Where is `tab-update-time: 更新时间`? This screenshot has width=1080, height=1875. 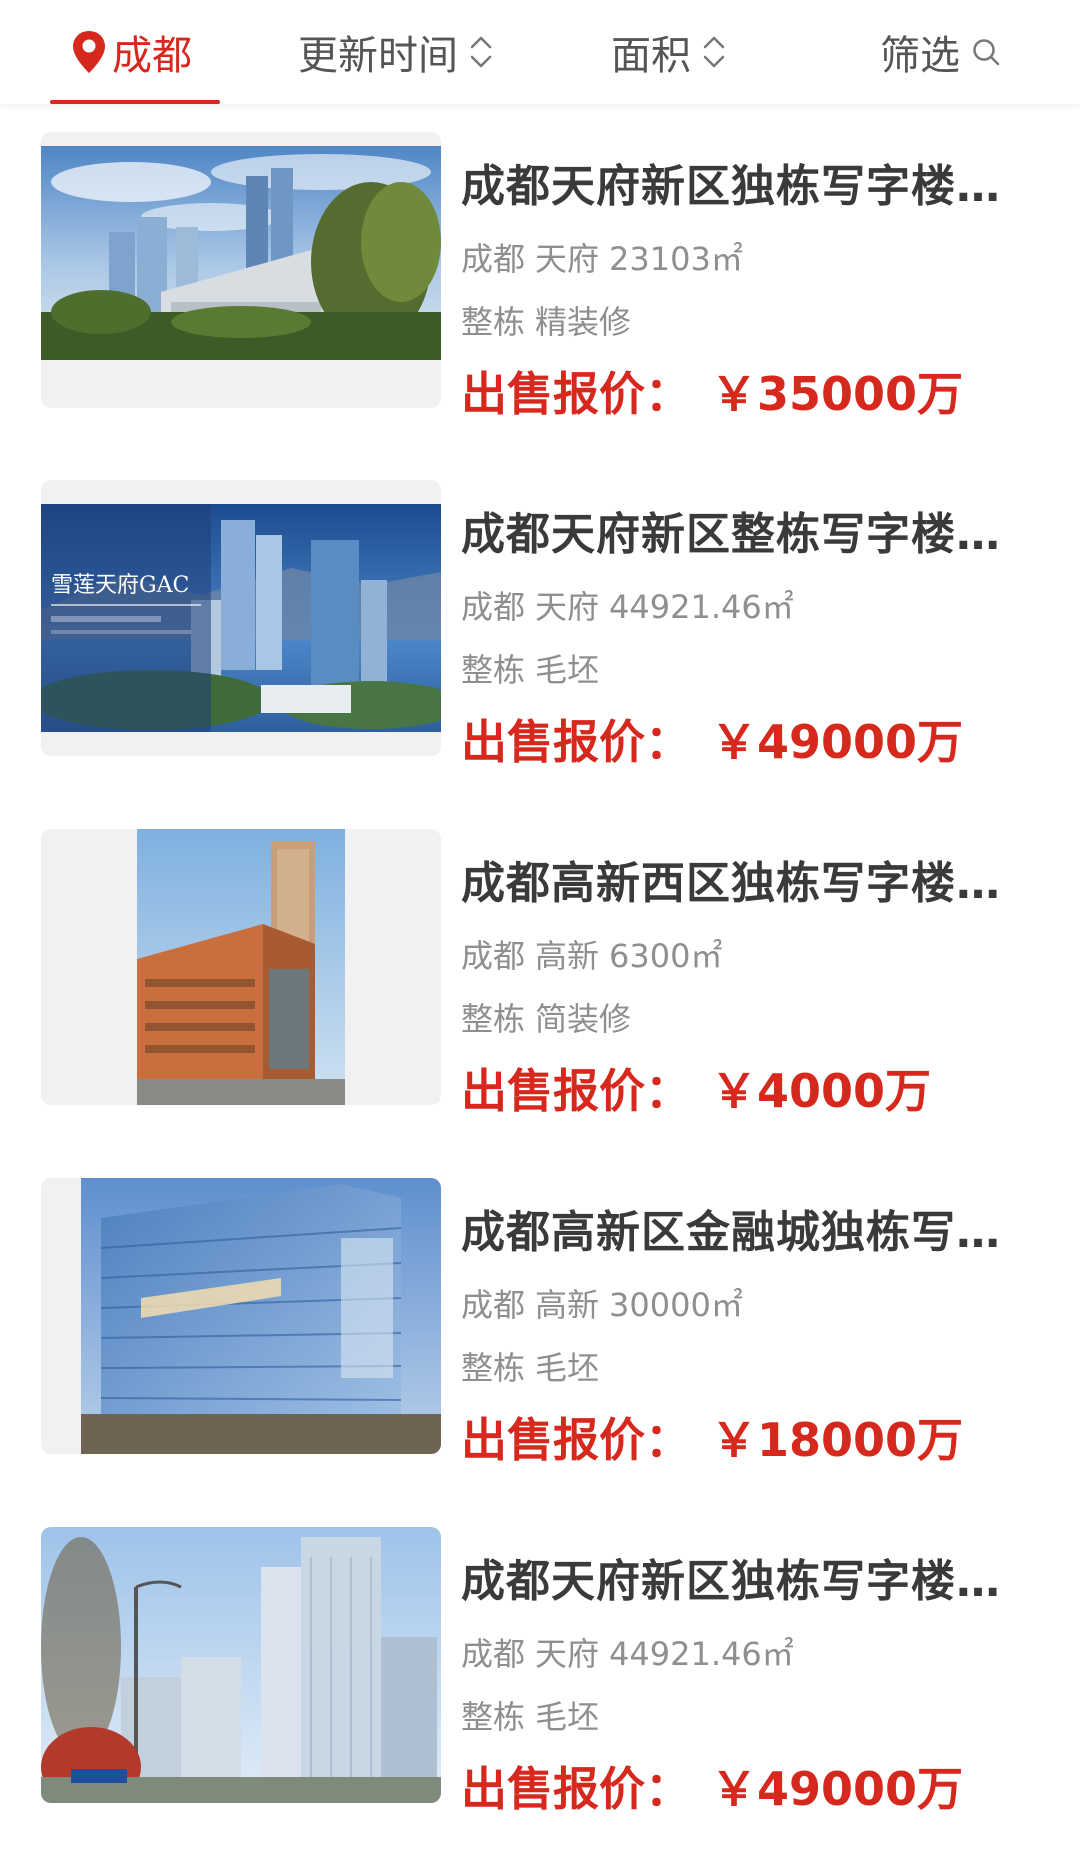
tab-update-time: 更新时间 is located at coordinates (396, 52).